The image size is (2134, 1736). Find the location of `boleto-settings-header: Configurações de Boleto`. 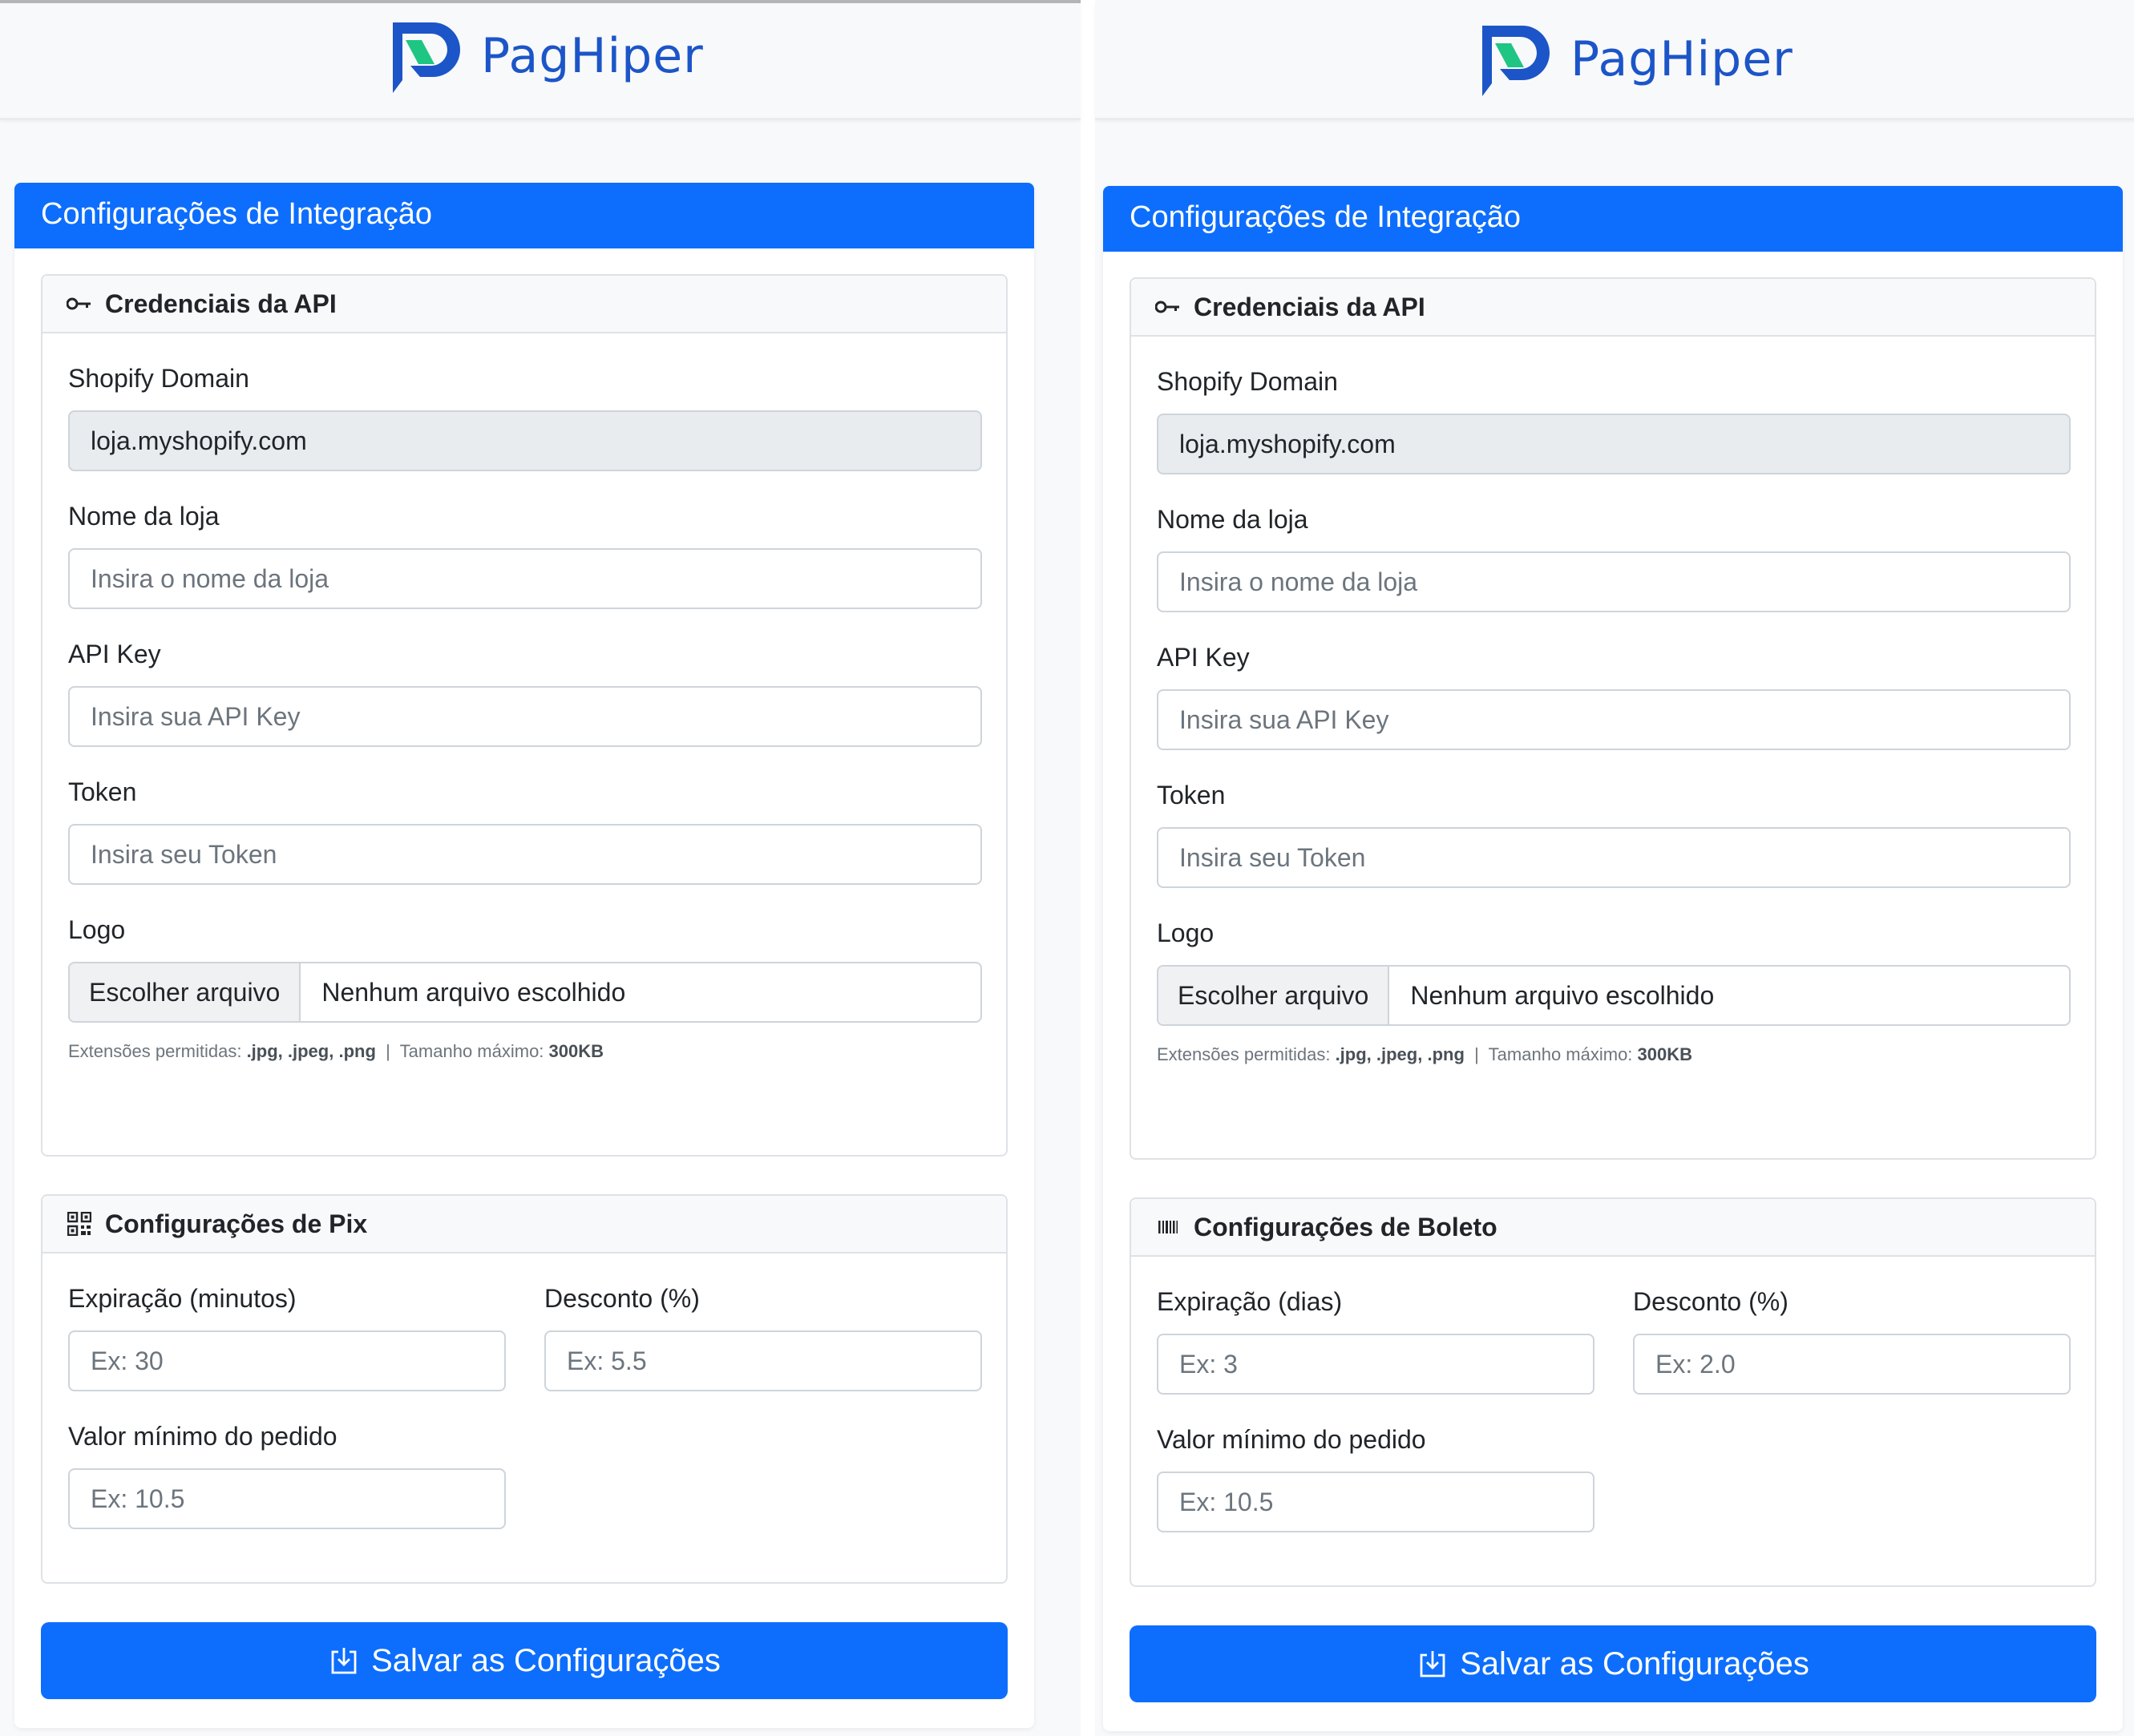

boleto-settings-header: Configurações de Boleto is located at coordinates (1613, 1228).